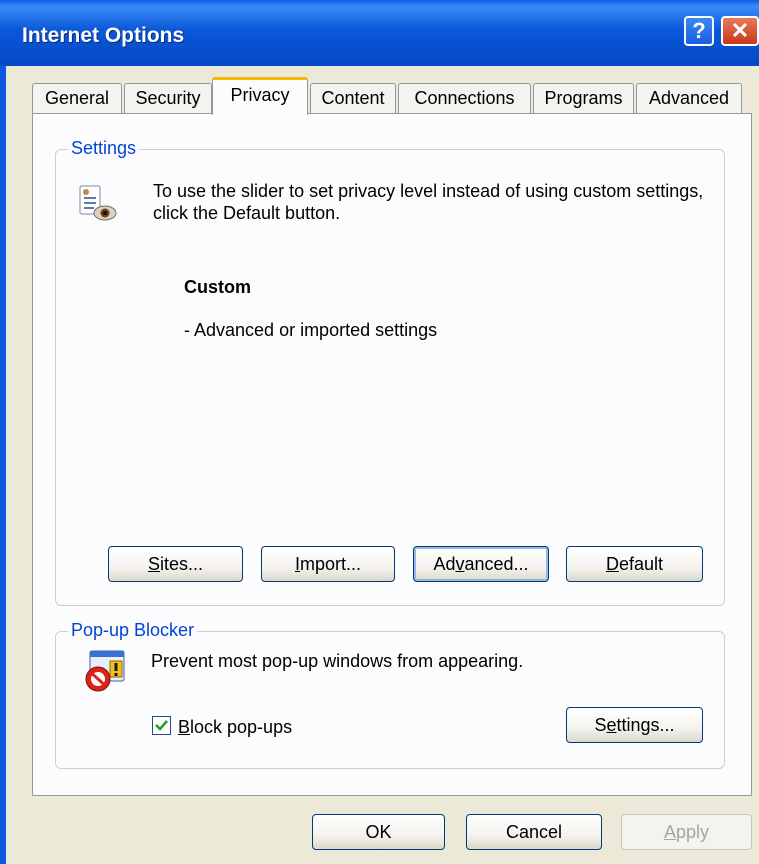 The width and height of the screenshot is (759, 864). I want to click on cancel-button: Cancel, so click(534, 832).